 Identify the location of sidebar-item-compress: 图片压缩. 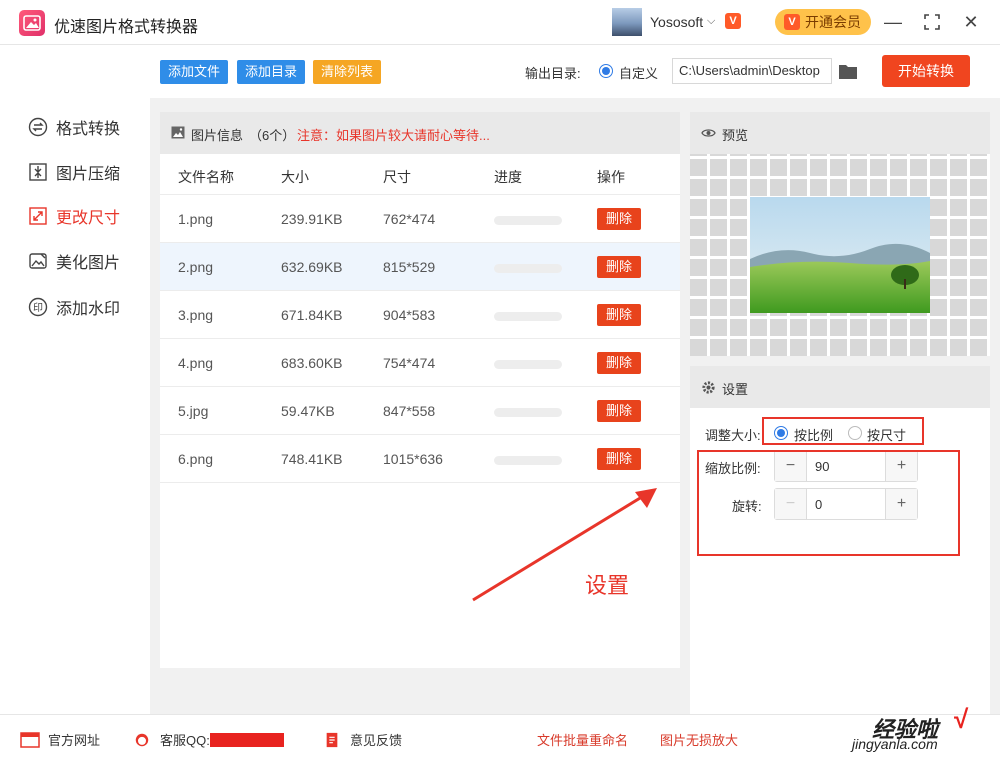
(74, 172).